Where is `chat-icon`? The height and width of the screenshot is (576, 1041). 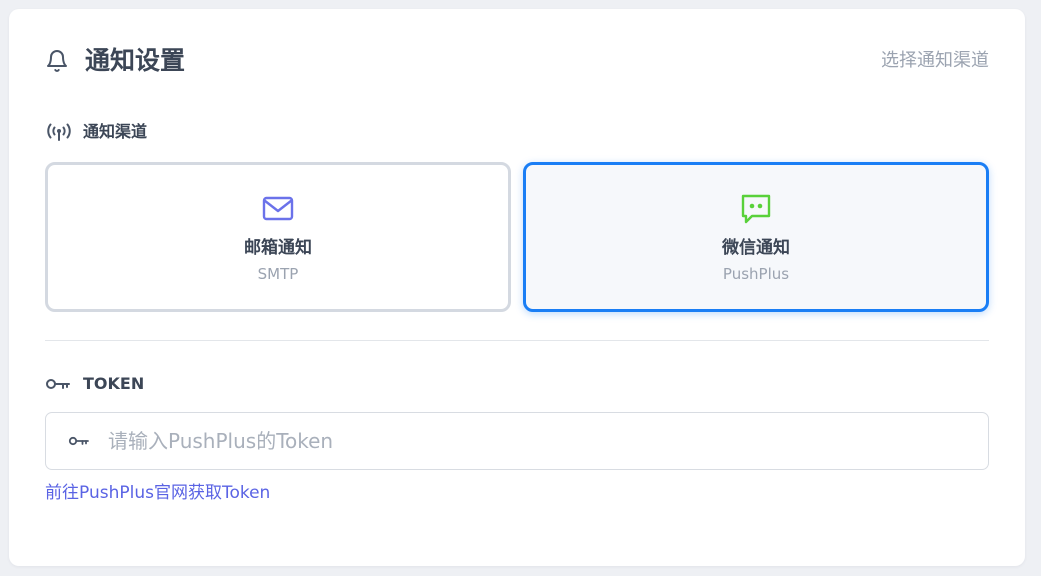
chat-icon is located at coordinates (756, 209).